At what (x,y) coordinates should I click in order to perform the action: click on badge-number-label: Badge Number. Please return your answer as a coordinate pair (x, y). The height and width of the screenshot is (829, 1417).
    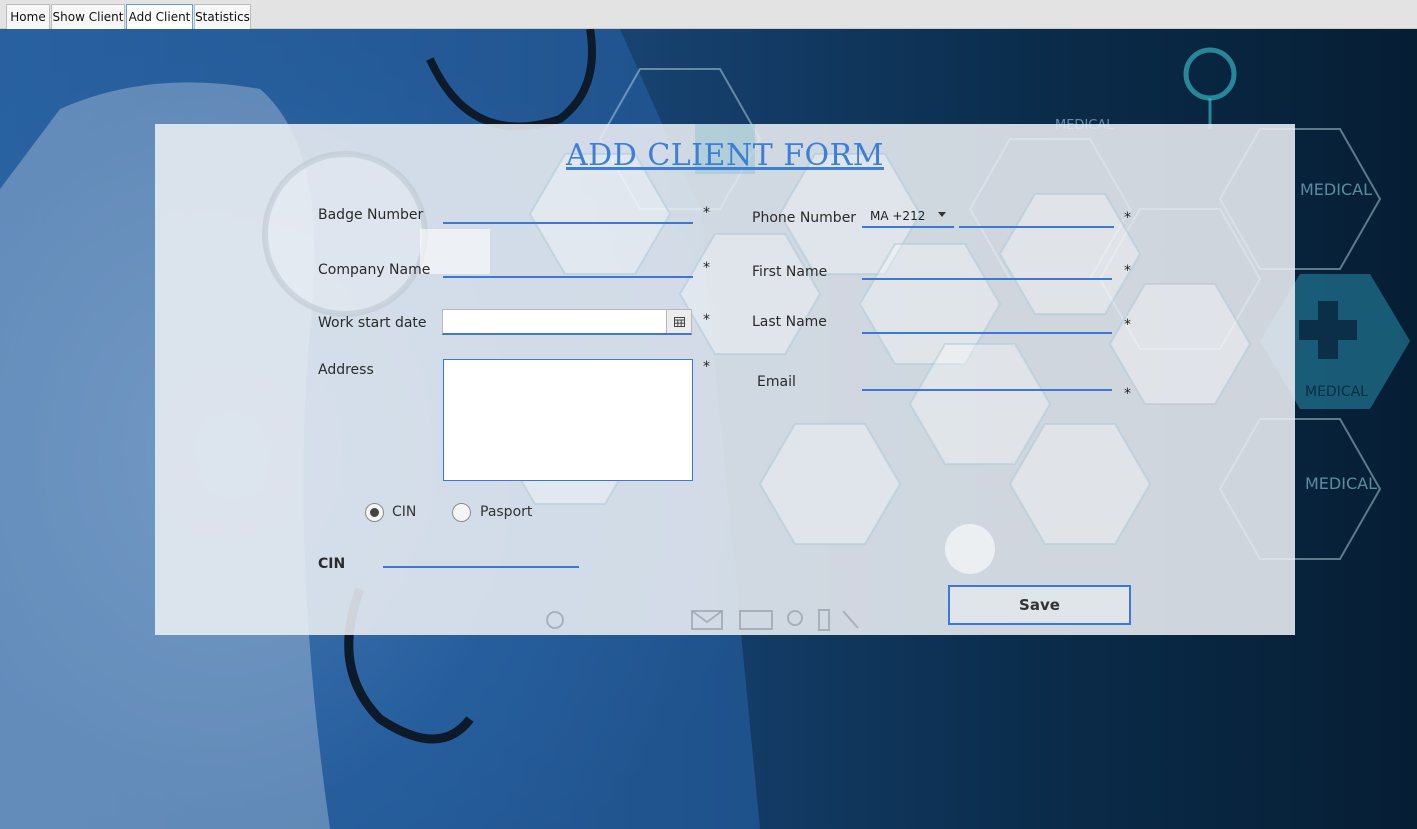
    Looking at the image, I should click on (371, 215).